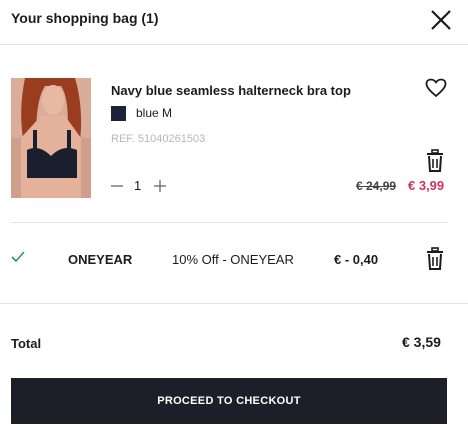 Image resolution: width=468 pixels, height=430 pixels. What do you see at coordinates (138, 185) in the screenshot?
I see `quantity-value: 1` at bounding box center [138, 185].